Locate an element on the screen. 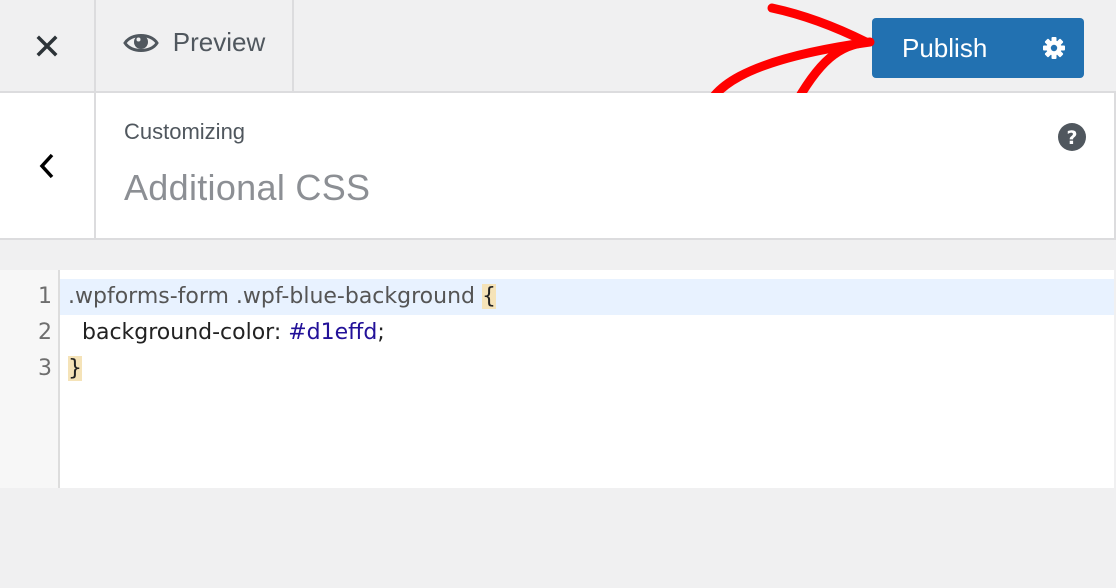 The height and width of the screenshot is (588, 1116). publish-label: Publish is located at coordinates (945, 47).